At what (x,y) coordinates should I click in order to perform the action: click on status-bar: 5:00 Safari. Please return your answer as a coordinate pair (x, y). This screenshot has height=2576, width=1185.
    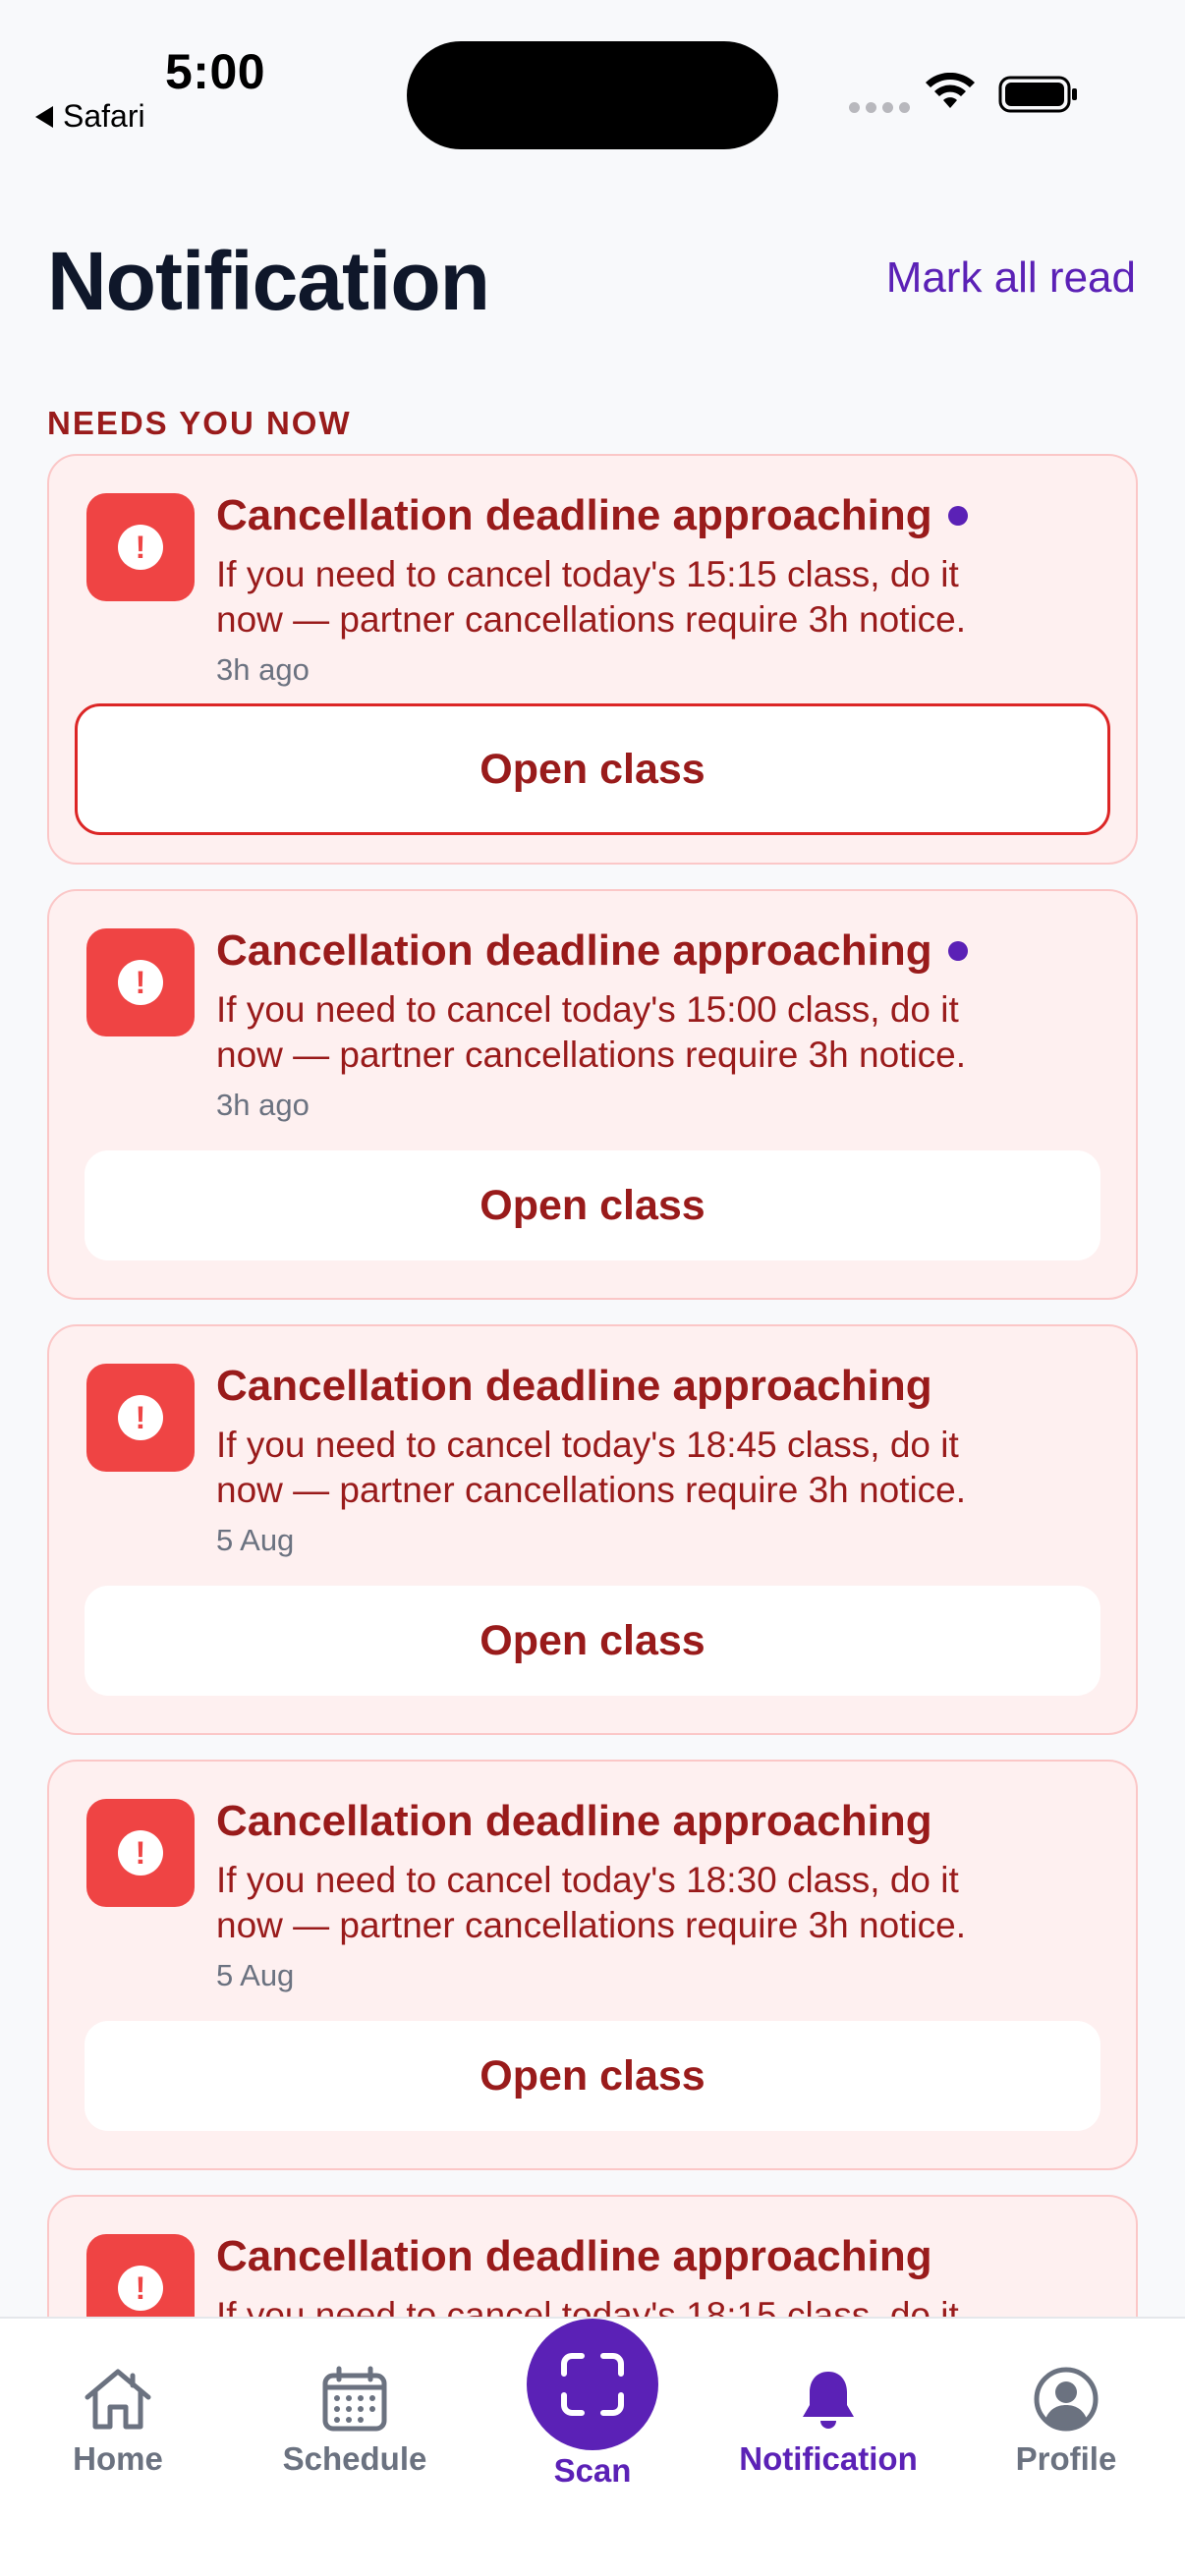
    Looking at the image, I should click on (592, 78).